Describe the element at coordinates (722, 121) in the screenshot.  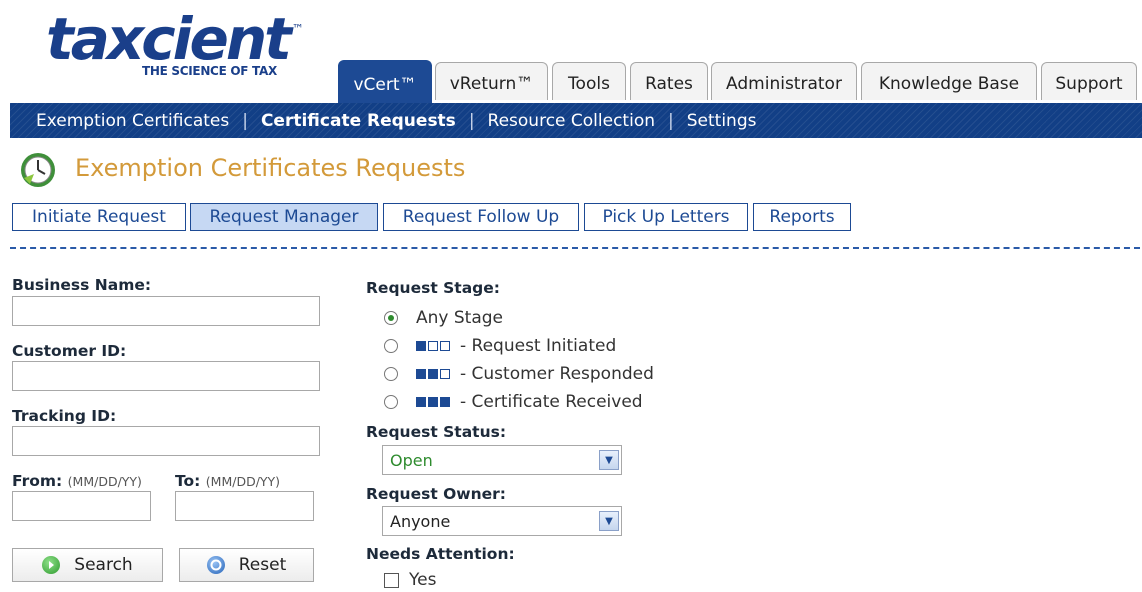
I see `subnav-settings: Settings` at that location.